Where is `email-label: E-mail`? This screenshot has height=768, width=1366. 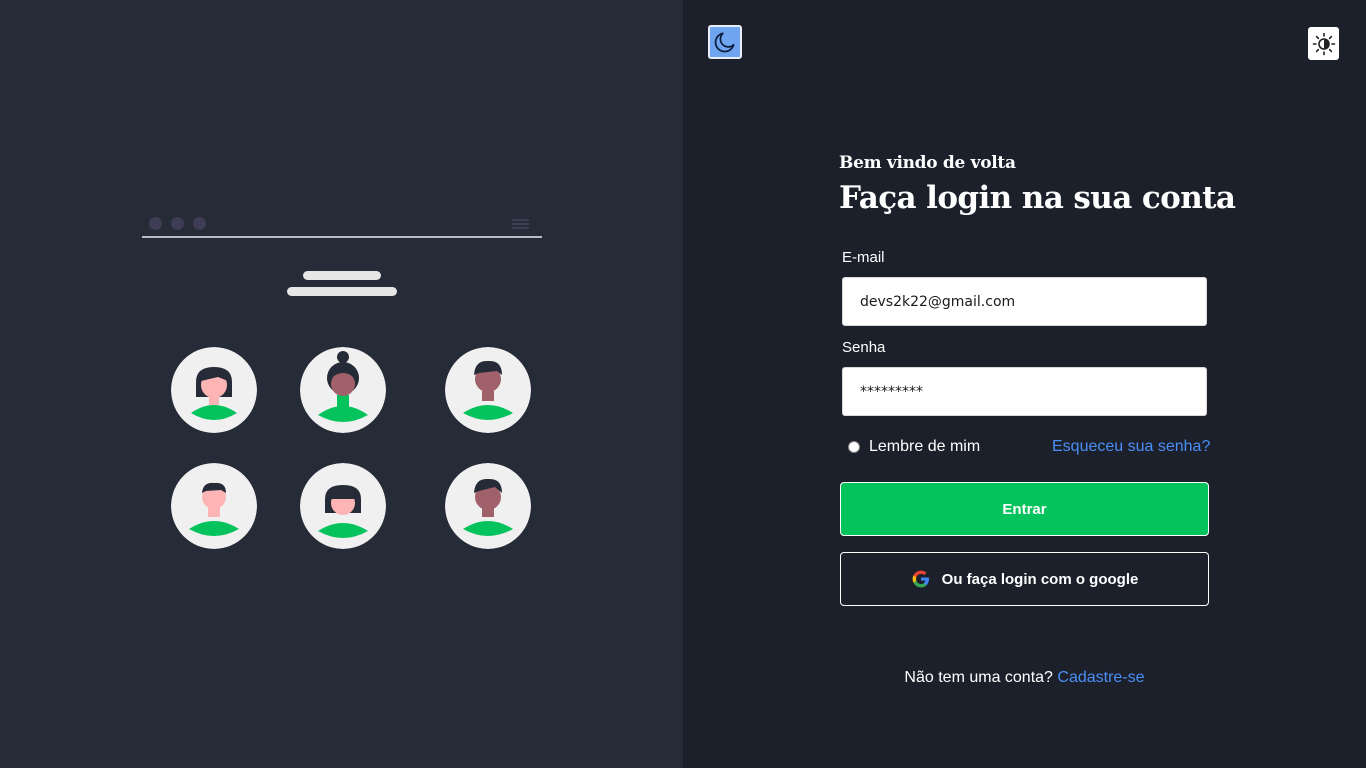 email-label: E-mail is located at coordinates (863, 257).